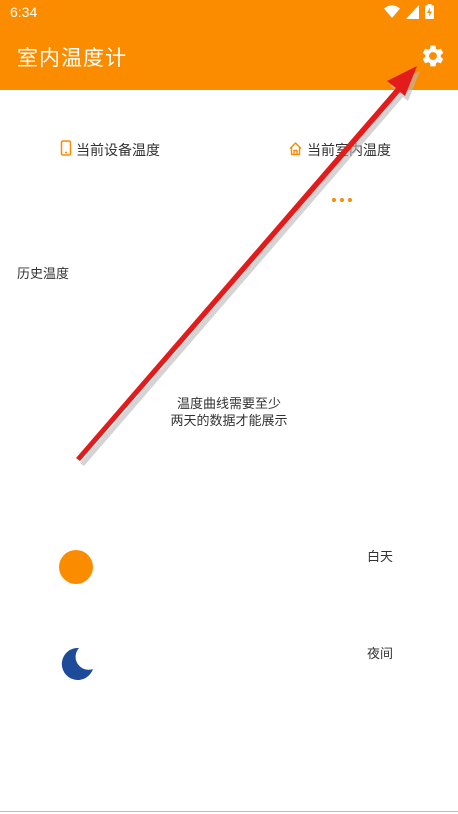 This screenshot has height=814, width=458. What do you see at coordinates (228, 404) in the screenshot?
I see `chart-empty-line-1: 温度曲线需要至少` at bounding box center [228, 404].